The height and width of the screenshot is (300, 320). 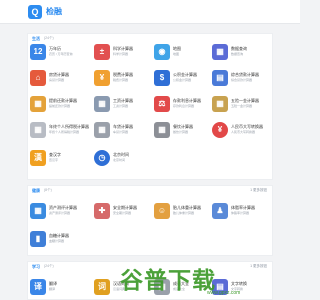 I want to click on tool-calendar: 12 万年历 农历 / 万年历查询, so click(x=58, y=53).